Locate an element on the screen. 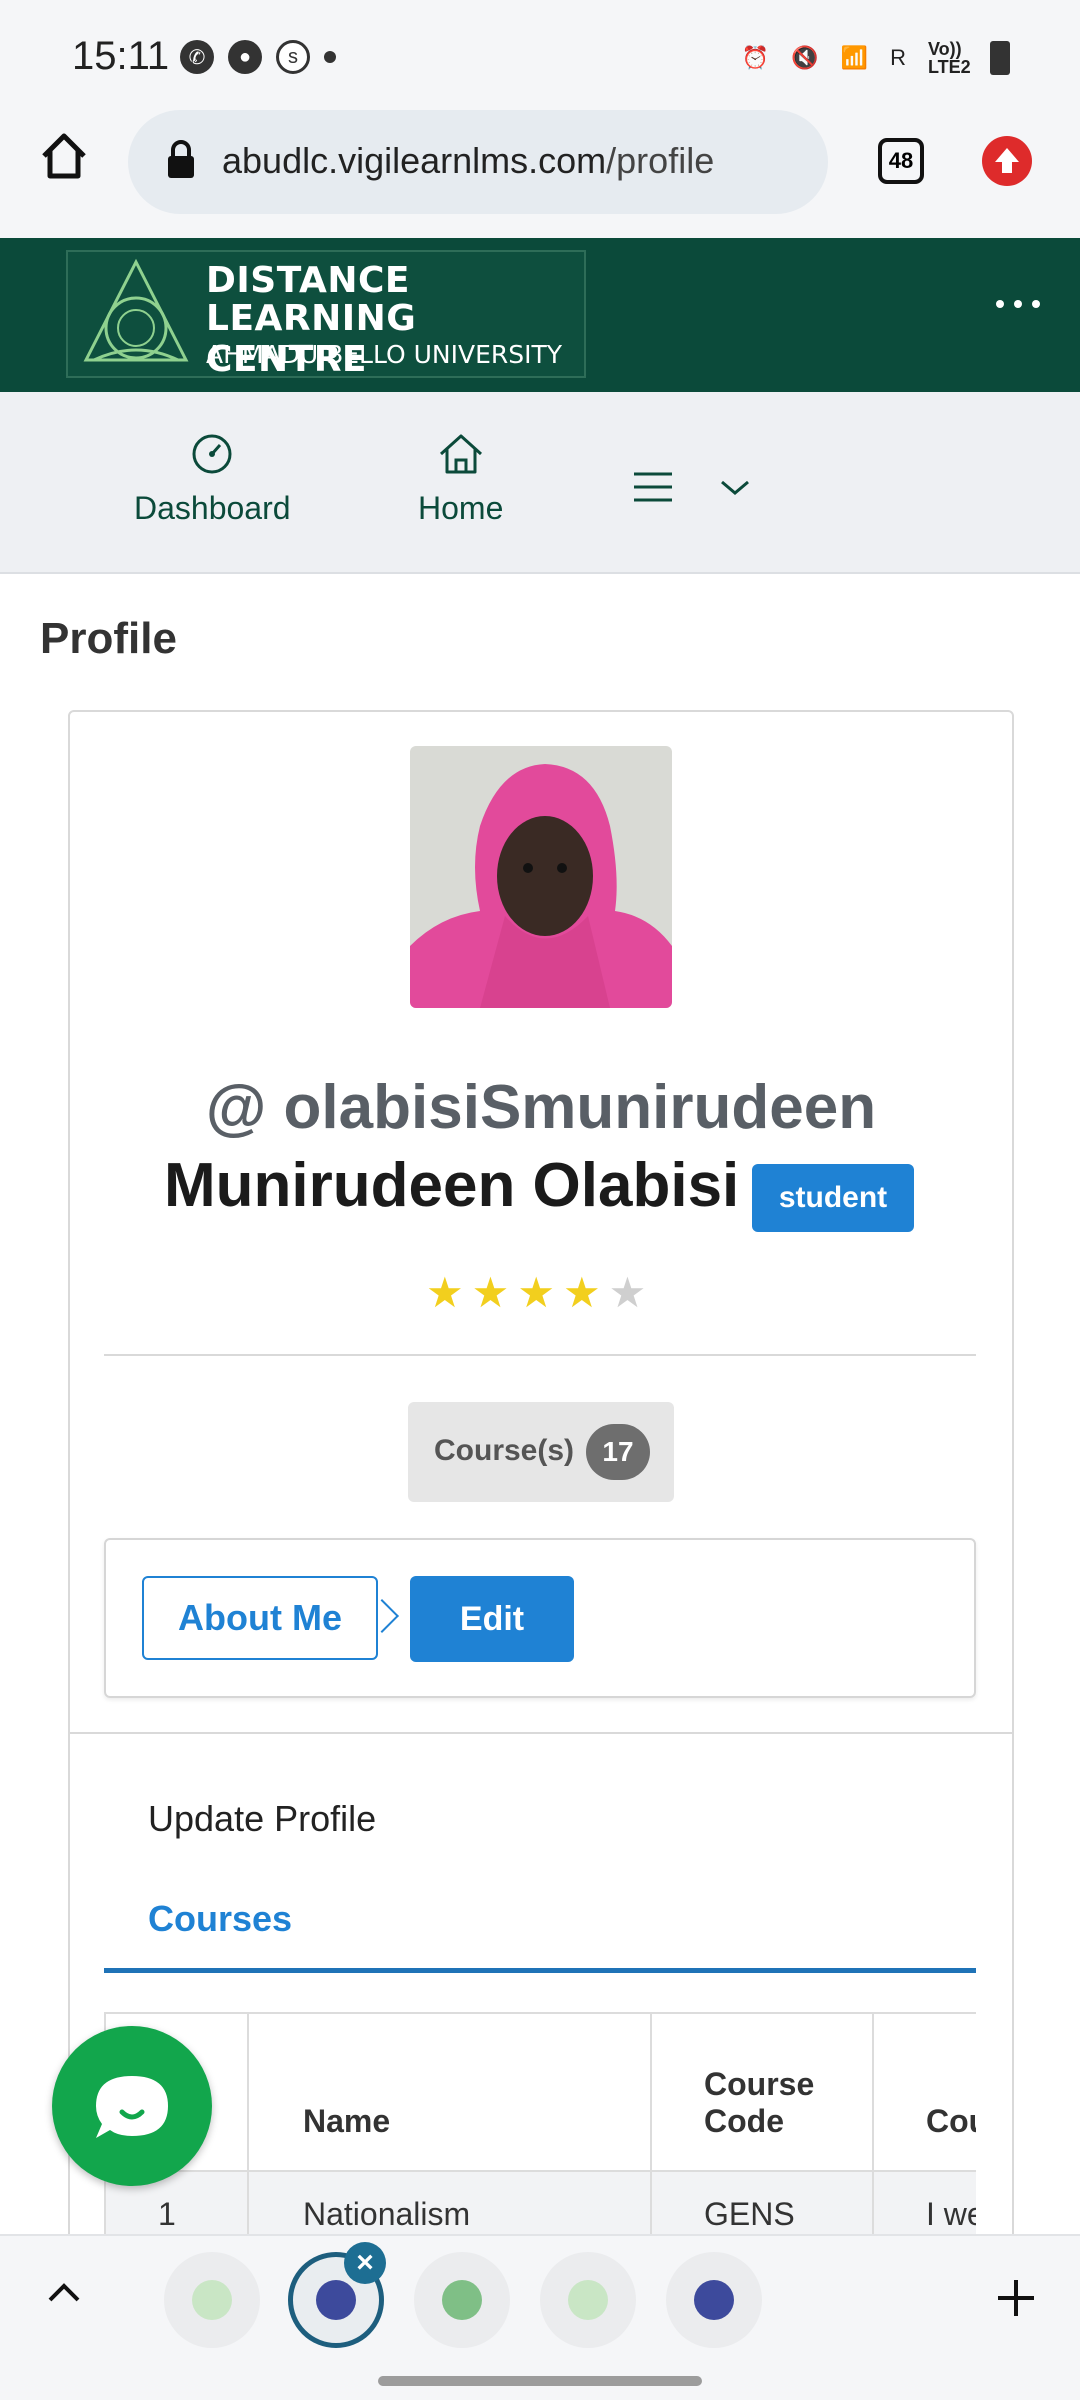 The height and width of the screenshot is (2400, 1080). alarm-icon: ⏰ is located at coordinates (755, 57).